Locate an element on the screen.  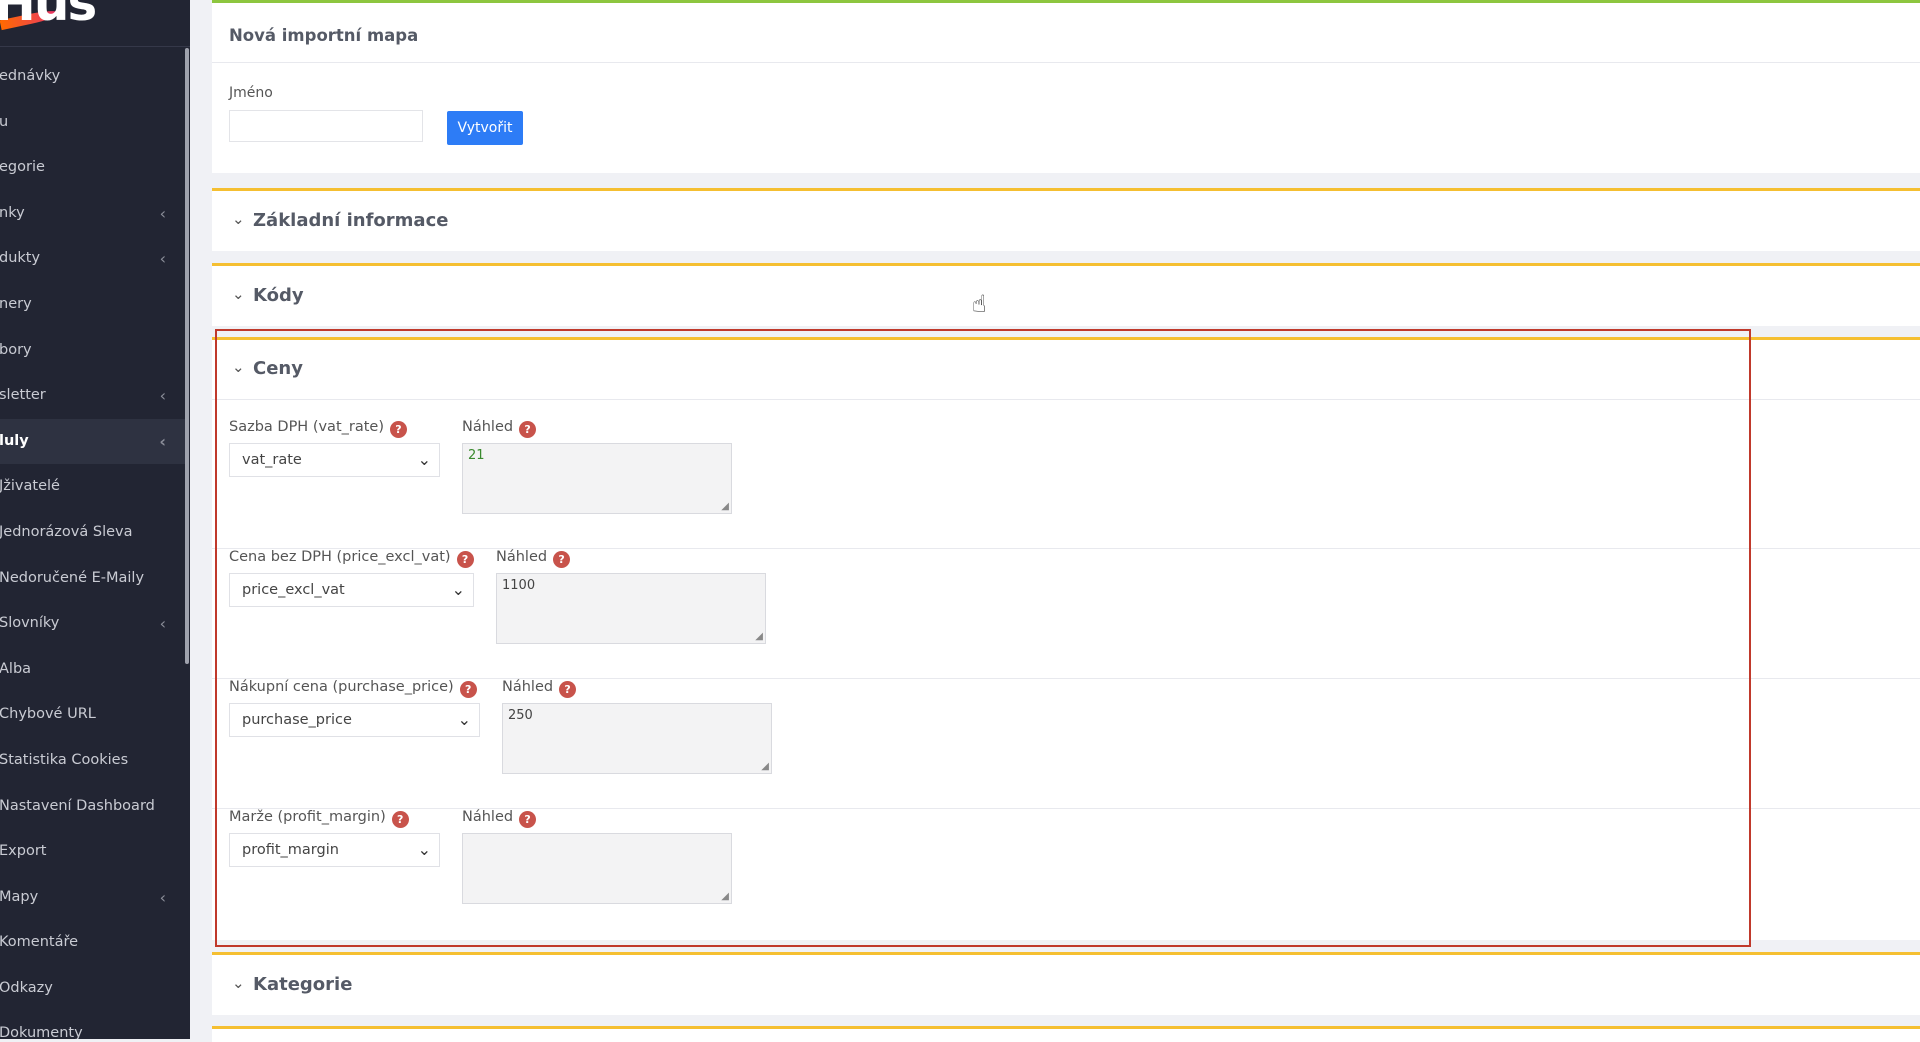
preview-textarea: 250 ◢ is located at coordinates (637, 738).